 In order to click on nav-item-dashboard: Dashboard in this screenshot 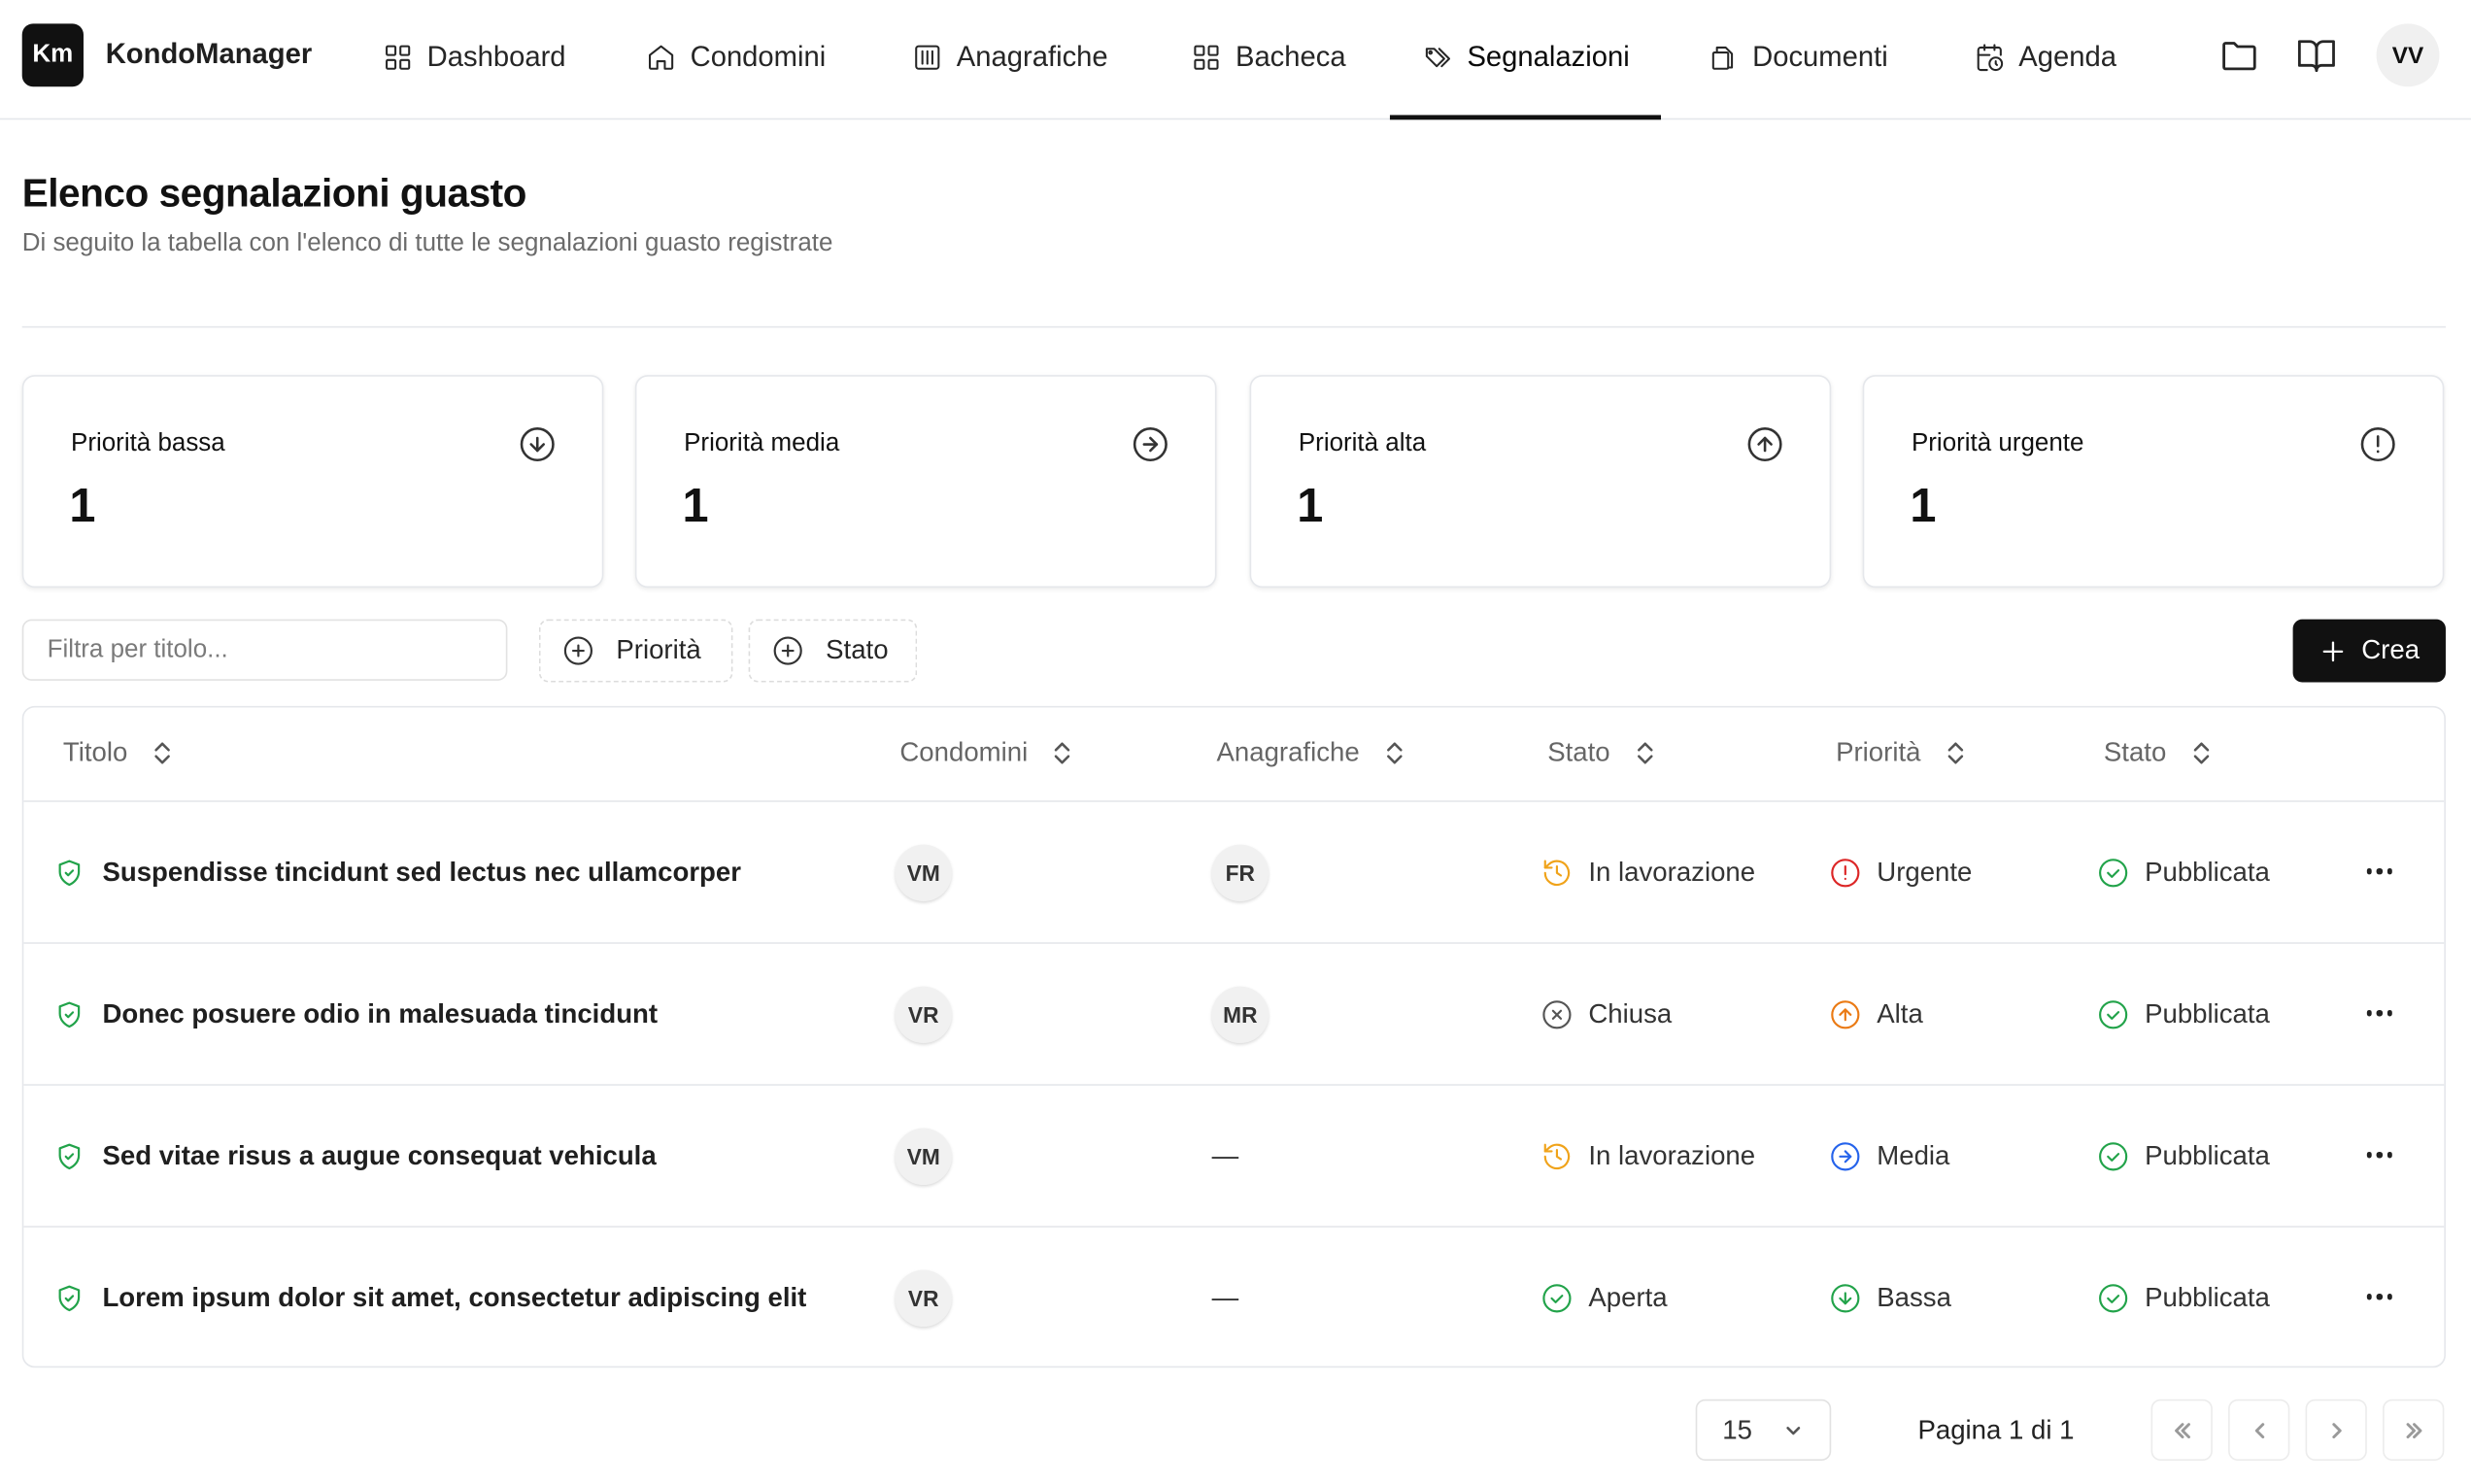, I will do `click(474, 57)`.